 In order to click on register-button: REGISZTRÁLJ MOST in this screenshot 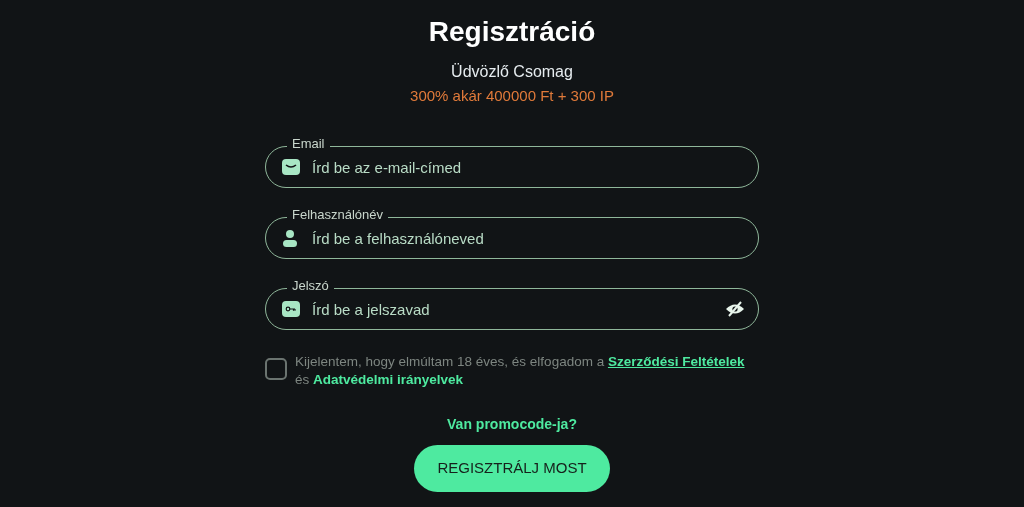, I will do `click(512, 468)`.